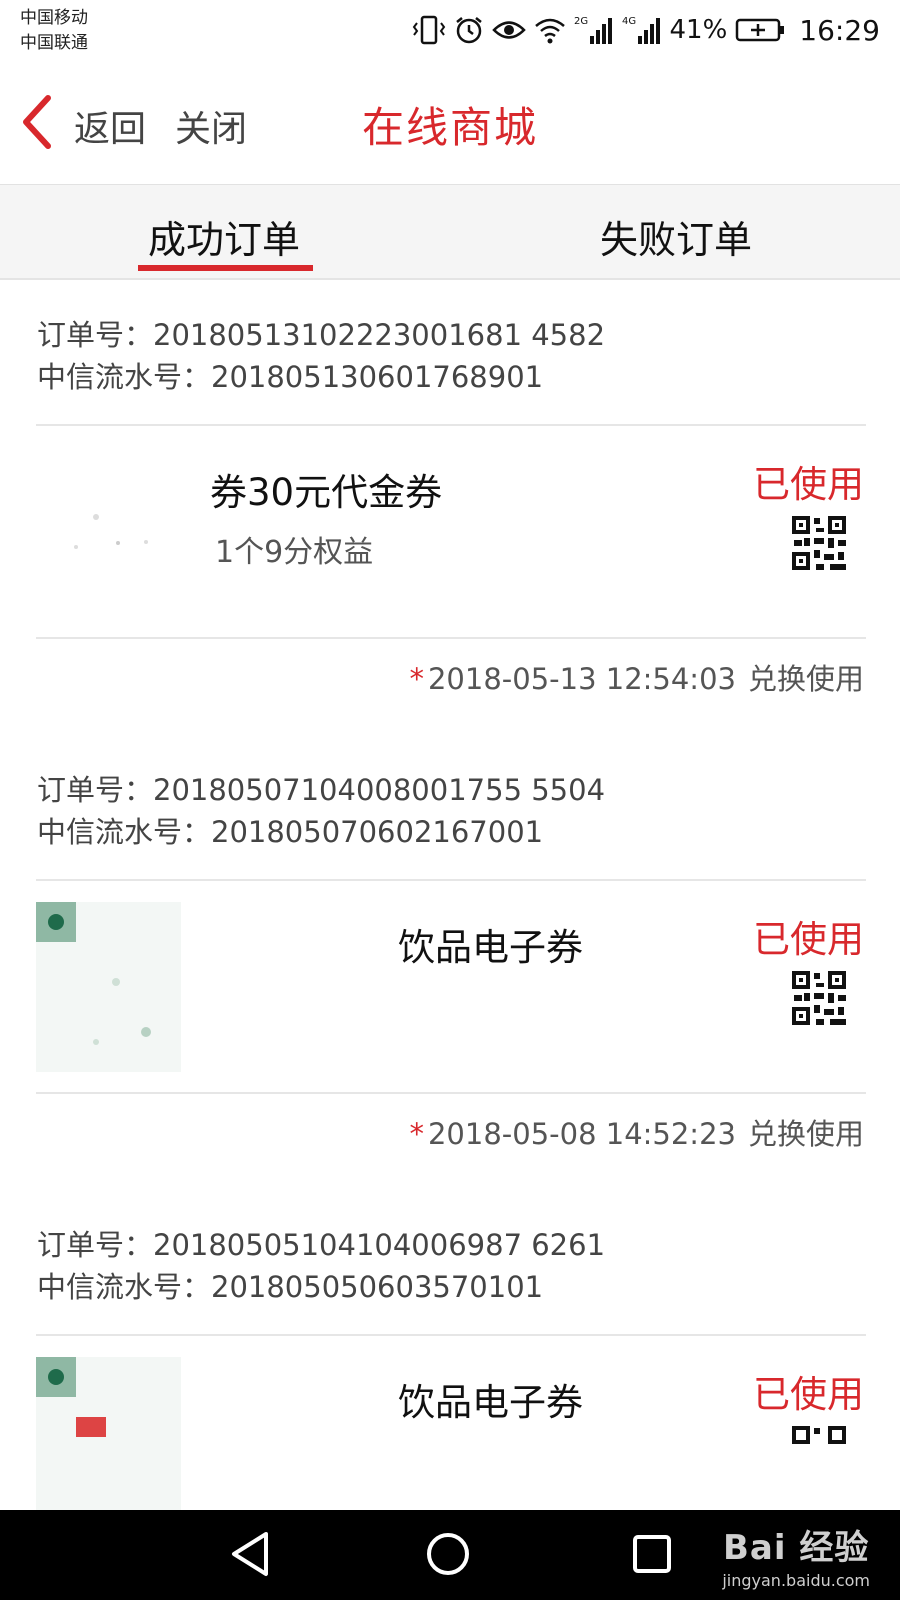 This screenshot has height=1600, width=900. I want to click on redeem-datetime: 2018-05-08 14:52:23, so click(581, 1134).